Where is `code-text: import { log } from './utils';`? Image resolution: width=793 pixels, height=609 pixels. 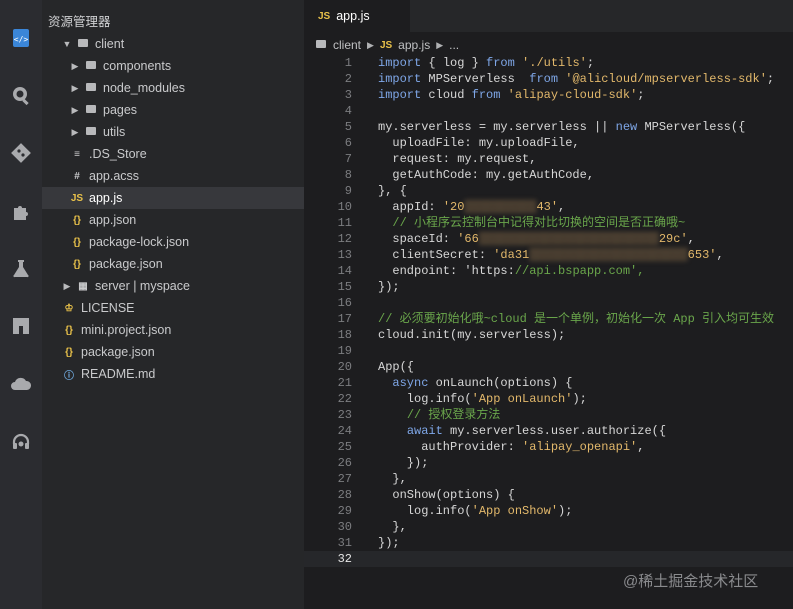
code-text: import { log } from './utils'; is located at coordinates (486, 63).